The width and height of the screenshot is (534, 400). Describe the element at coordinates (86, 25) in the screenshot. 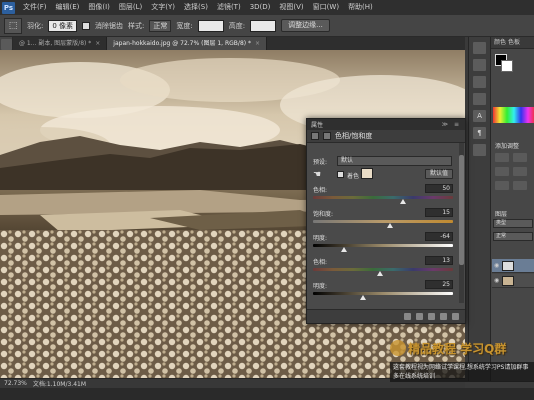

I see `antialias-checkbox` at that location.